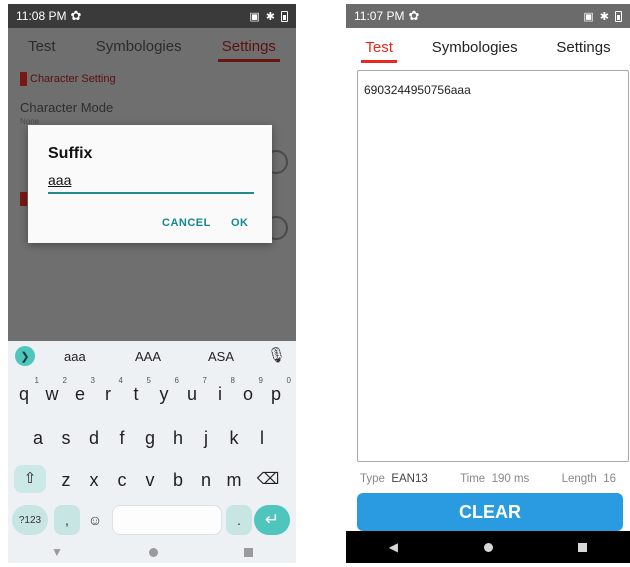 The height and width of the screenshot is (567, 630). What do you see at coordinates (25, 356) in the screenshot?
I see `chevron-right-icon: ❯` at bounding box center [25, 356].